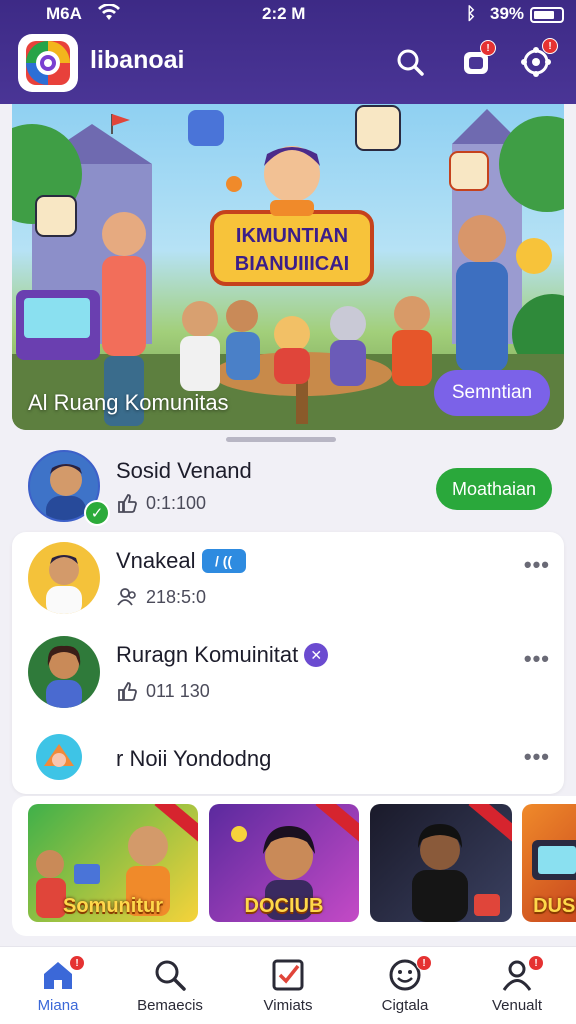 This screenshot has height=1024, width=576. What do you see at coordinates (405, 1005) in the screenshot?
I see `nav-label: Cigtala` at bounding box center [405, 1005].